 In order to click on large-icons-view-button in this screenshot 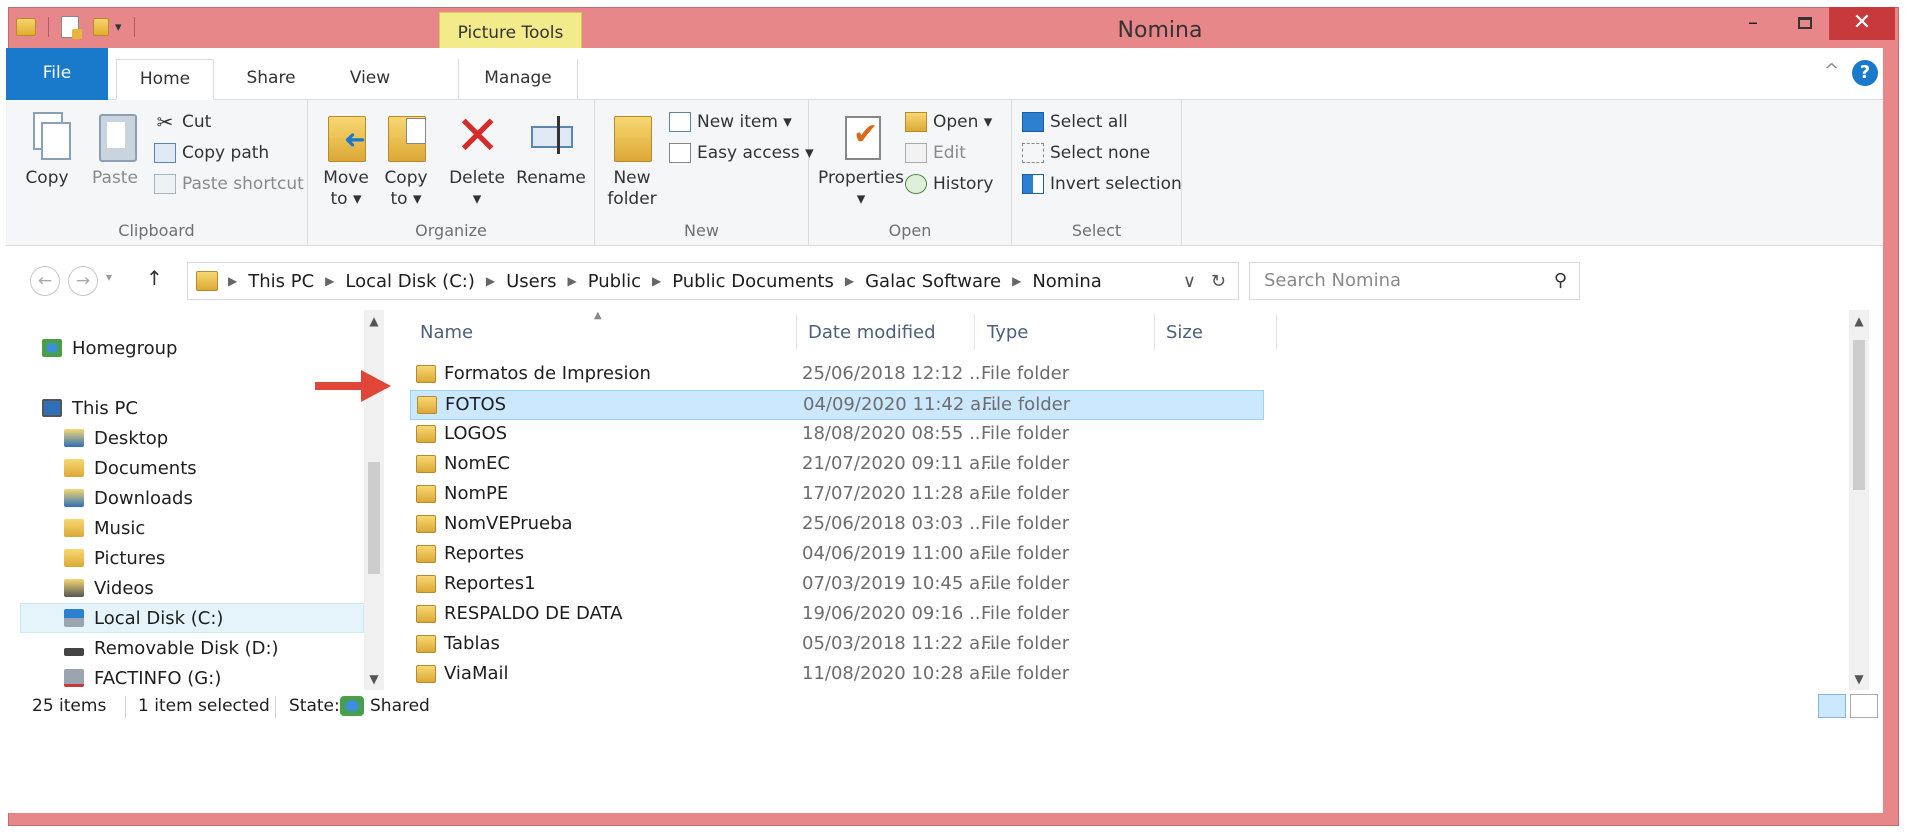, I will do `click(1864, 706)`.